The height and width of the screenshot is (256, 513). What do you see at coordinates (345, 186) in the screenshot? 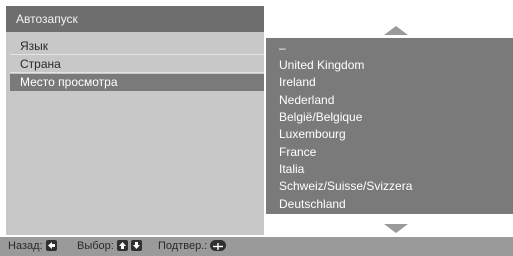
I see `list-item: Schweiz/Suisse/Svizzera` at bounding box center [345, 186].